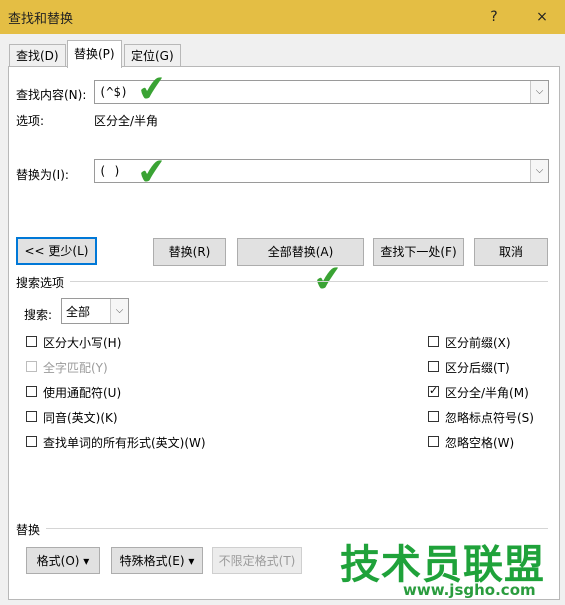  Describe the element at coordinates (31, 416) in the screenshot. I see `sounds-like-checkbox` at that location.